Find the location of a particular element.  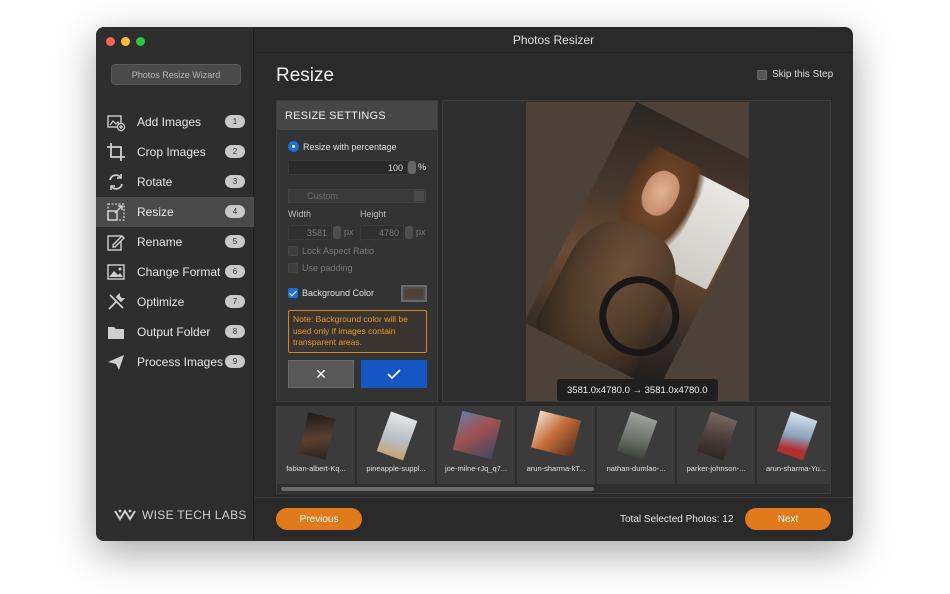

swatch-color is located at coordinates (414, 293).